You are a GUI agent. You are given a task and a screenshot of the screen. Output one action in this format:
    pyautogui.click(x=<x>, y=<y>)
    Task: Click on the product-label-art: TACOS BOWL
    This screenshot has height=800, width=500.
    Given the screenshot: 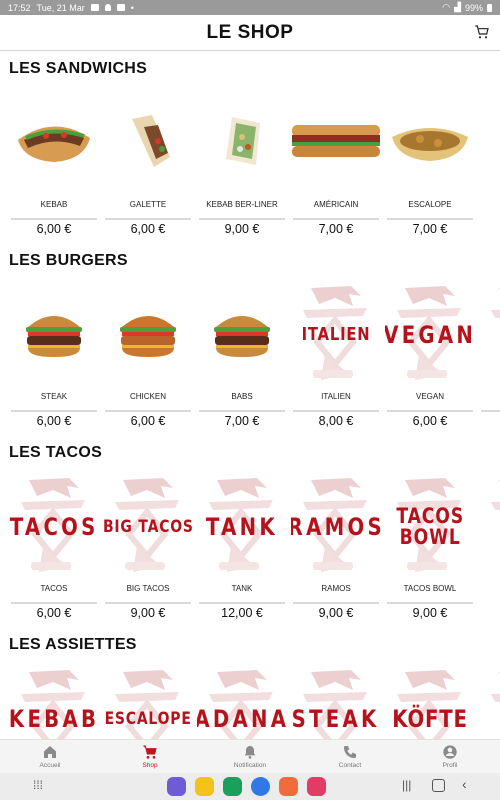 What is the action you would take?
    pyautogui.click(x=430, y=526)
    